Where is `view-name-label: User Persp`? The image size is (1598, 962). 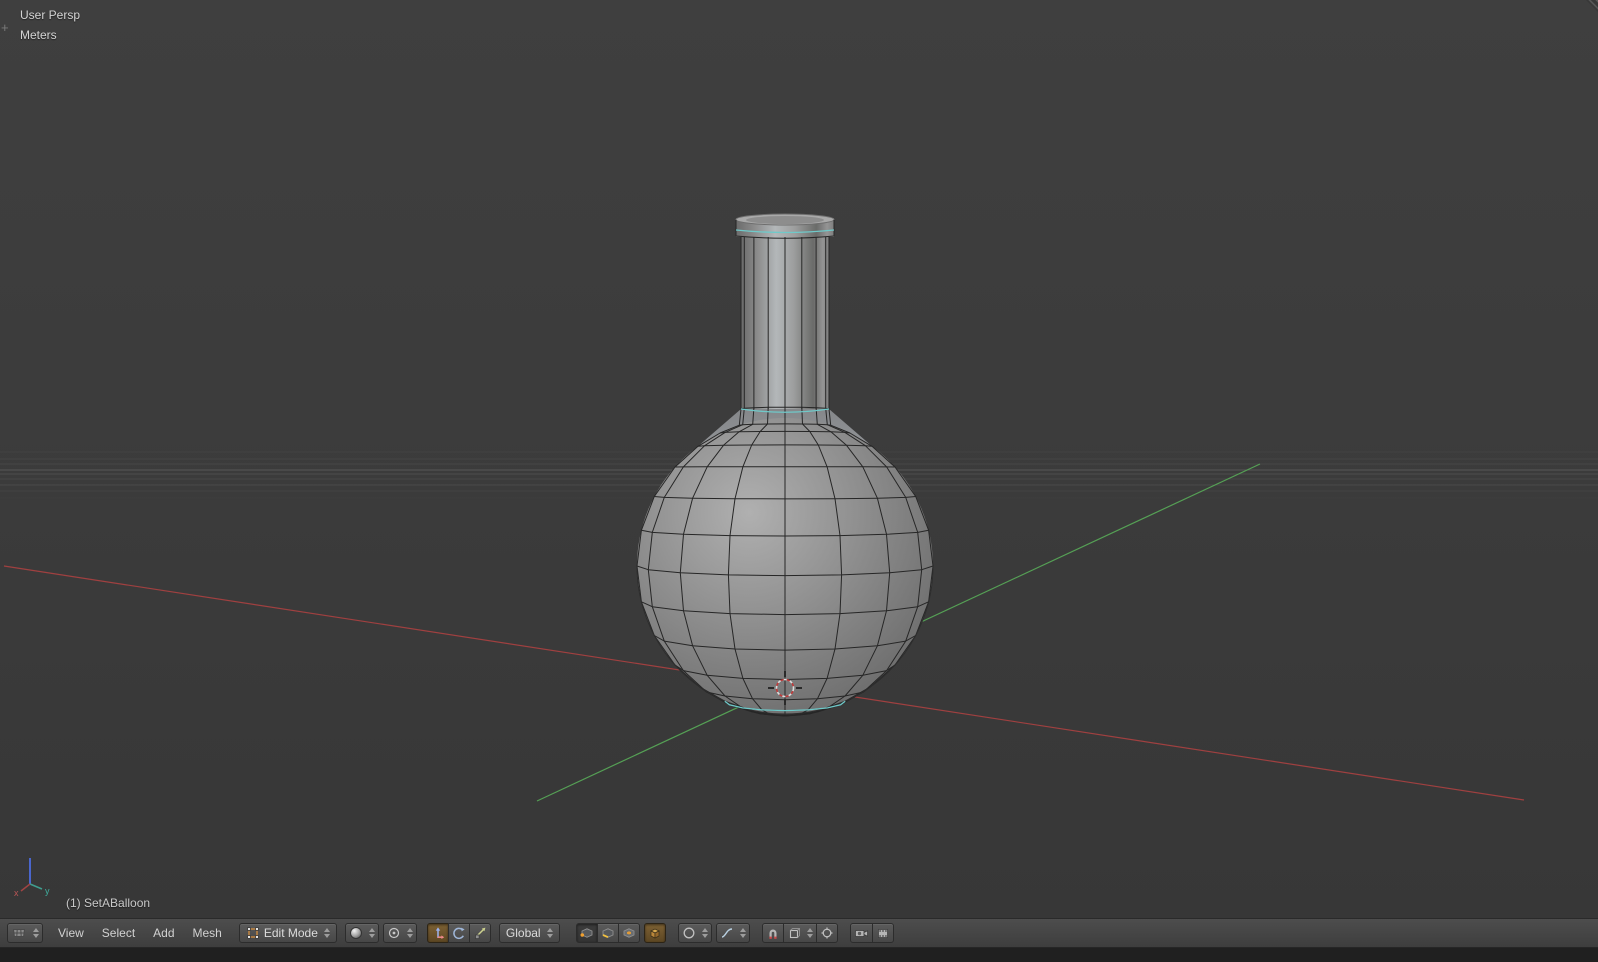 view-name-label: User Persp is located at coordinates (50, 15).